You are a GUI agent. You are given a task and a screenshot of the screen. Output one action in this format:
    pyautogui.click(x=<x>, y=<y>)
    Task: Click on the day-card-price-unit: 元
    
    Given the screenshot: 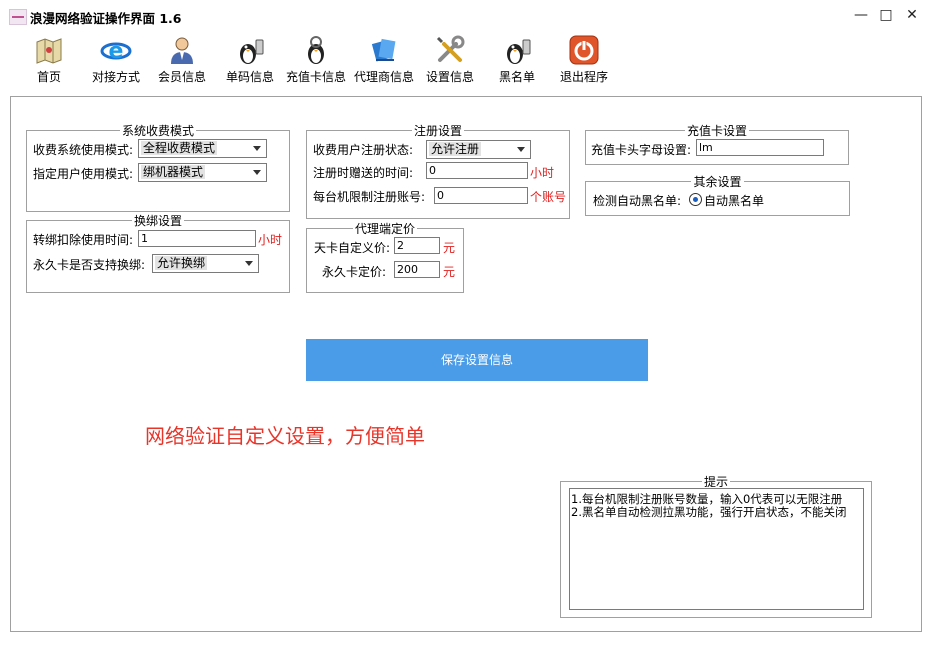 What is the action you would take?
    pyautogui.click(x=449, y=248)
    